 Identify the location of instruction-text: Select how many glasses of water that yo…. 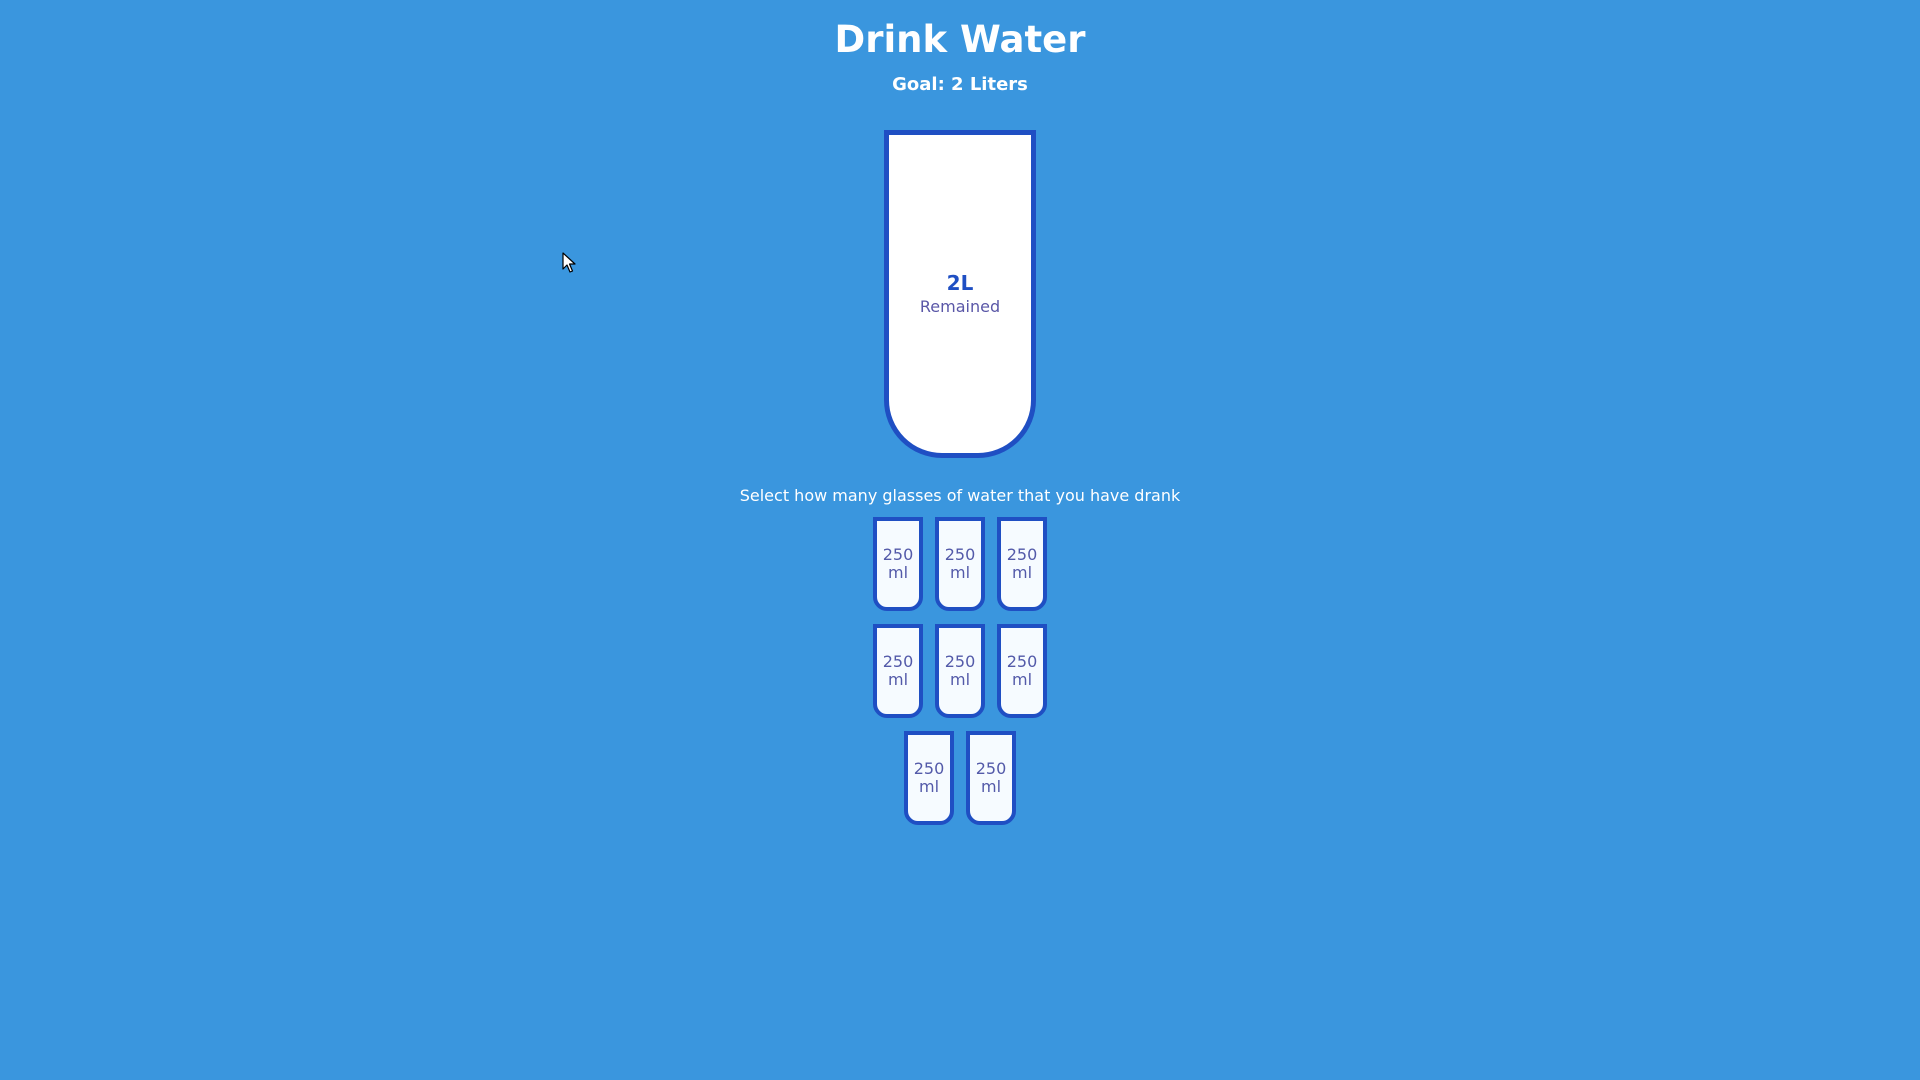
(960, 495).